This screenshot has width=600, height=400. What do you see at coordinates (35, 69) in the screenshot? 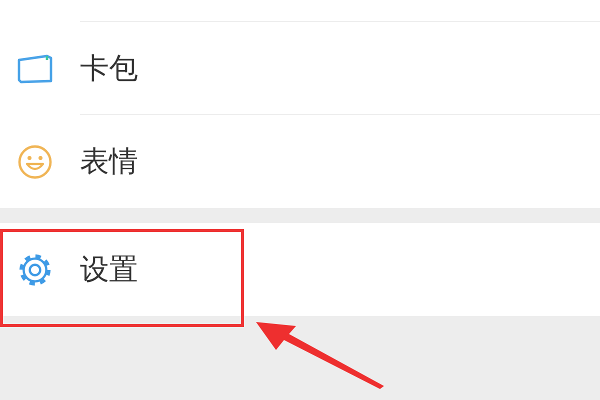
I see `wallet-icon` at bounding box center [35, 69].